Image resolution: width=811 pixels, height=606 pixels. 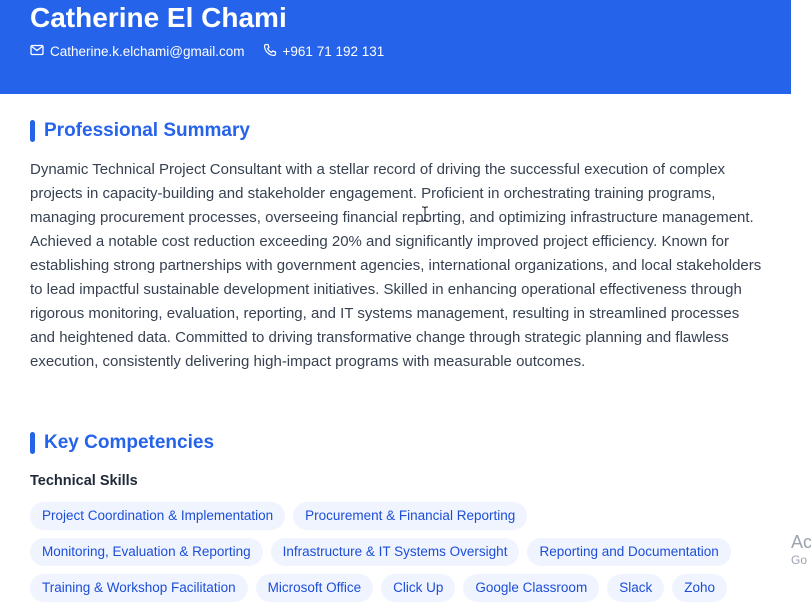 I want to click on skill-chip: Zoho, so click(x=699, y=588).